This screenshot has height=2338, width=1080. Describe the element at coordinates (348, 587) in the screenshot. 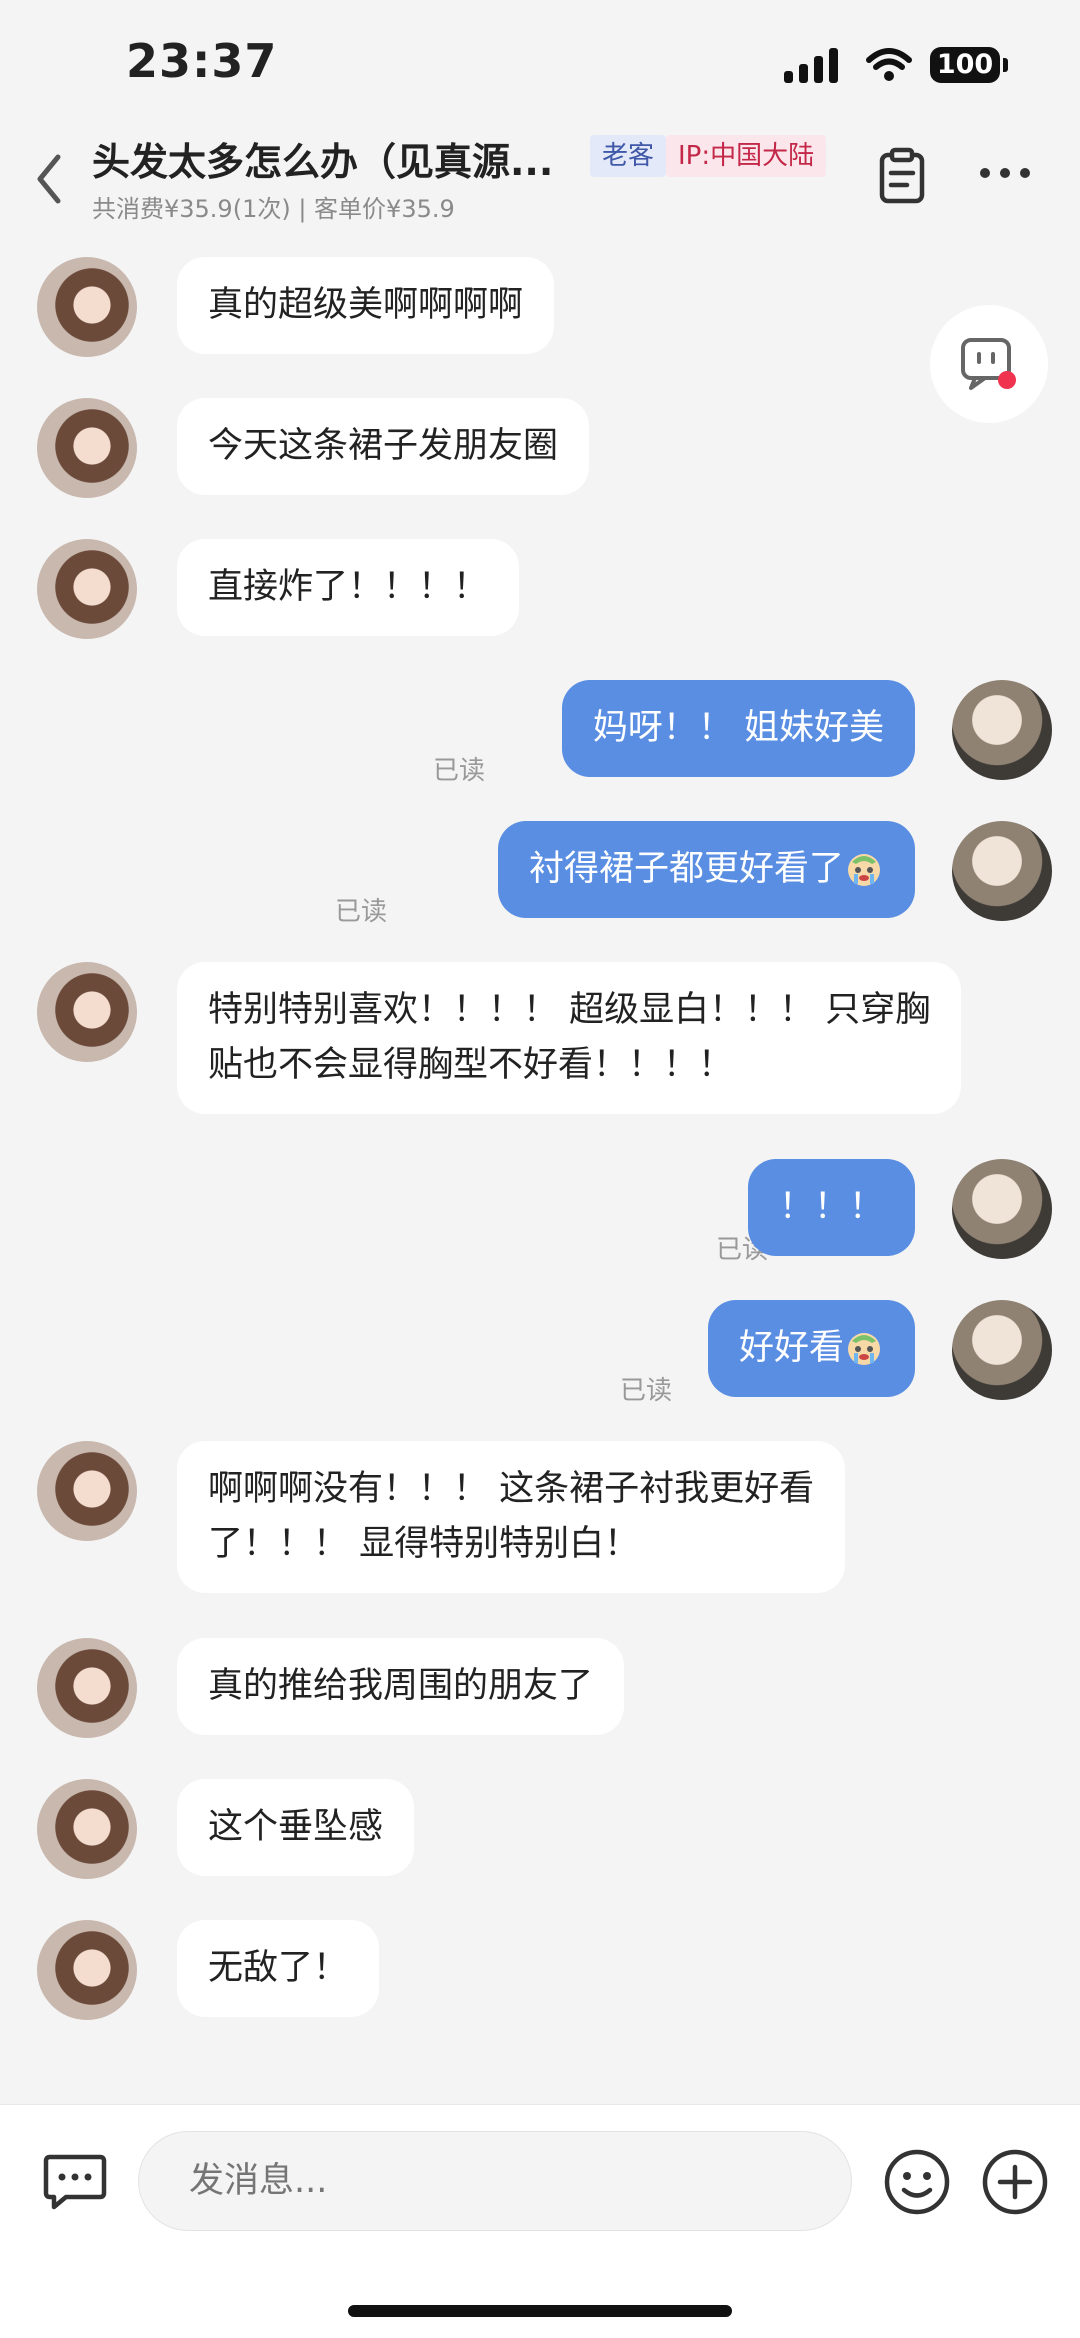

I see `incoming-message: 直接炸了！！！！` at that location.